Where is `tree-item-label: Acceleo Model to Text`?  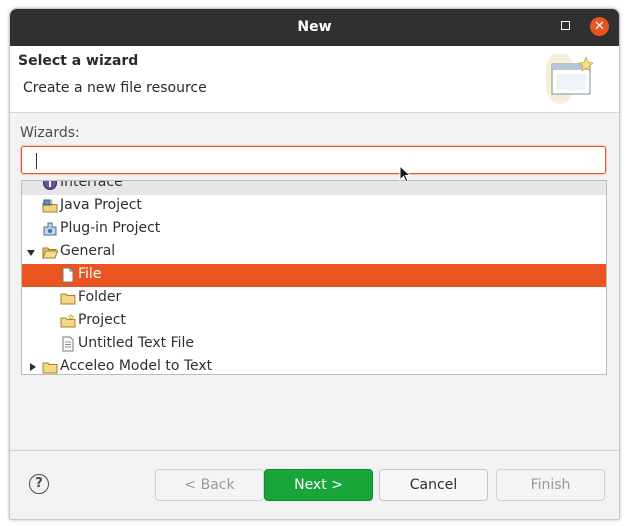 tree-item-label: Acceleo Model to Text is located at coordinates (136, 366).